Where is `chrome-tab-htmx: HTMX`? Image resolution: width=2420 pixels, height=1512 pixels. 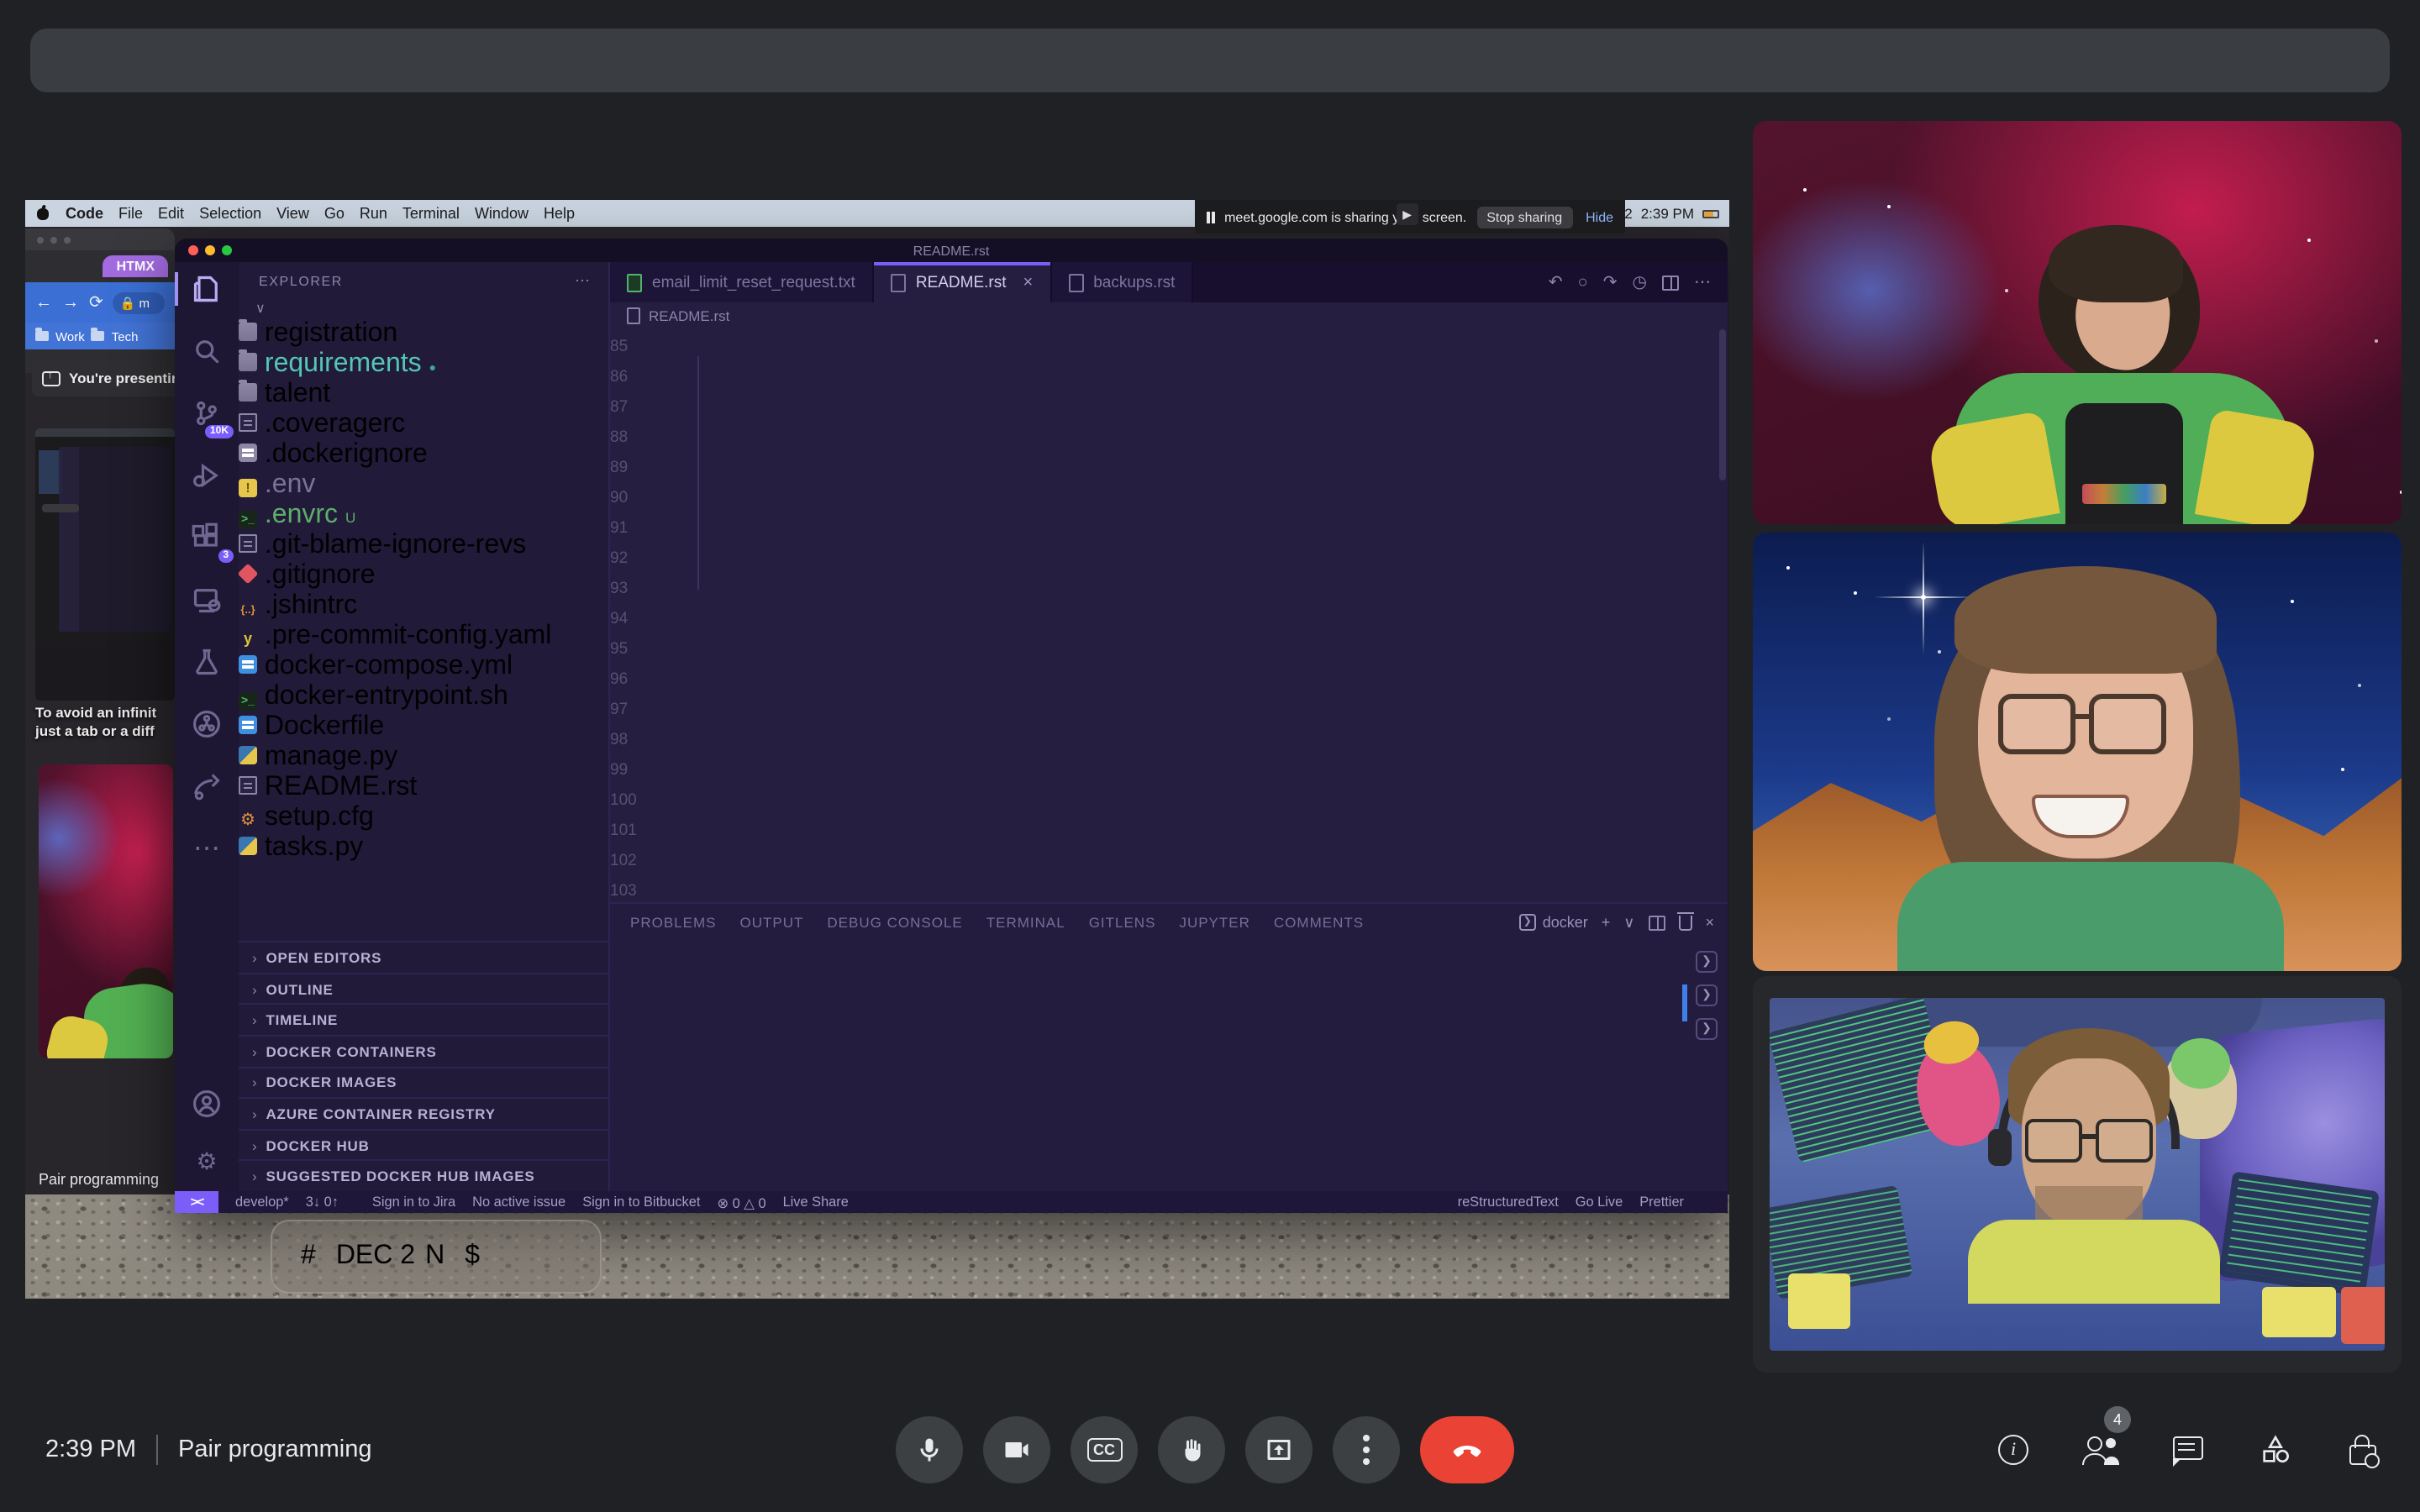
chrome-tab-htmx: HTMX is located at coordinates (135, 266).